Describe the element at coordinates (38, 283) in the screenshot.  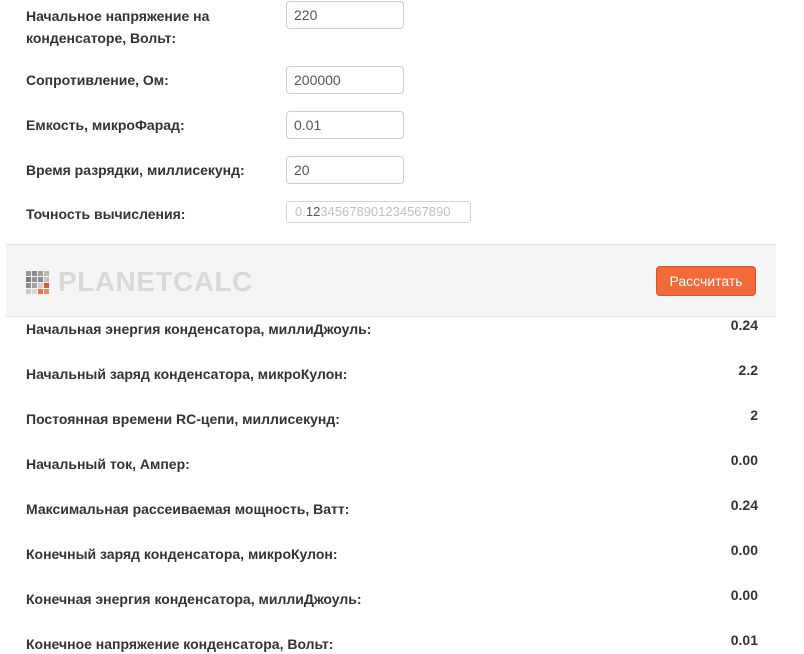
I see `planetcalc-logo-icon` at that location.